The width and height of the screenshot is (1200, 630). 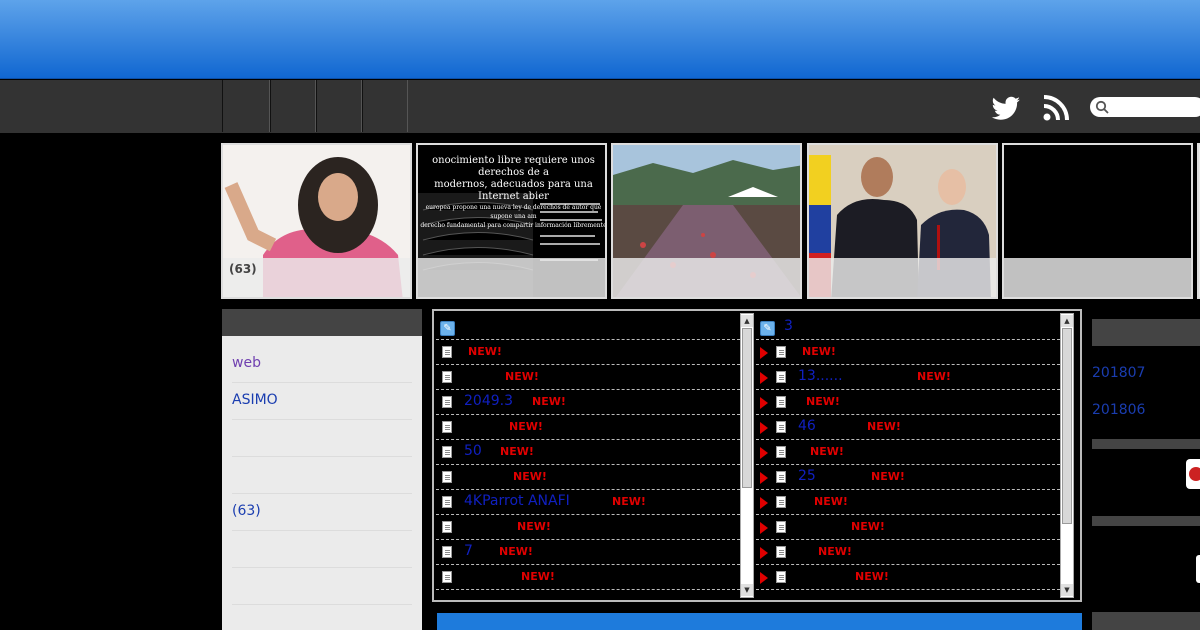 I want to click on sidebar-item: ASIMO, so click(x=255, y=400).